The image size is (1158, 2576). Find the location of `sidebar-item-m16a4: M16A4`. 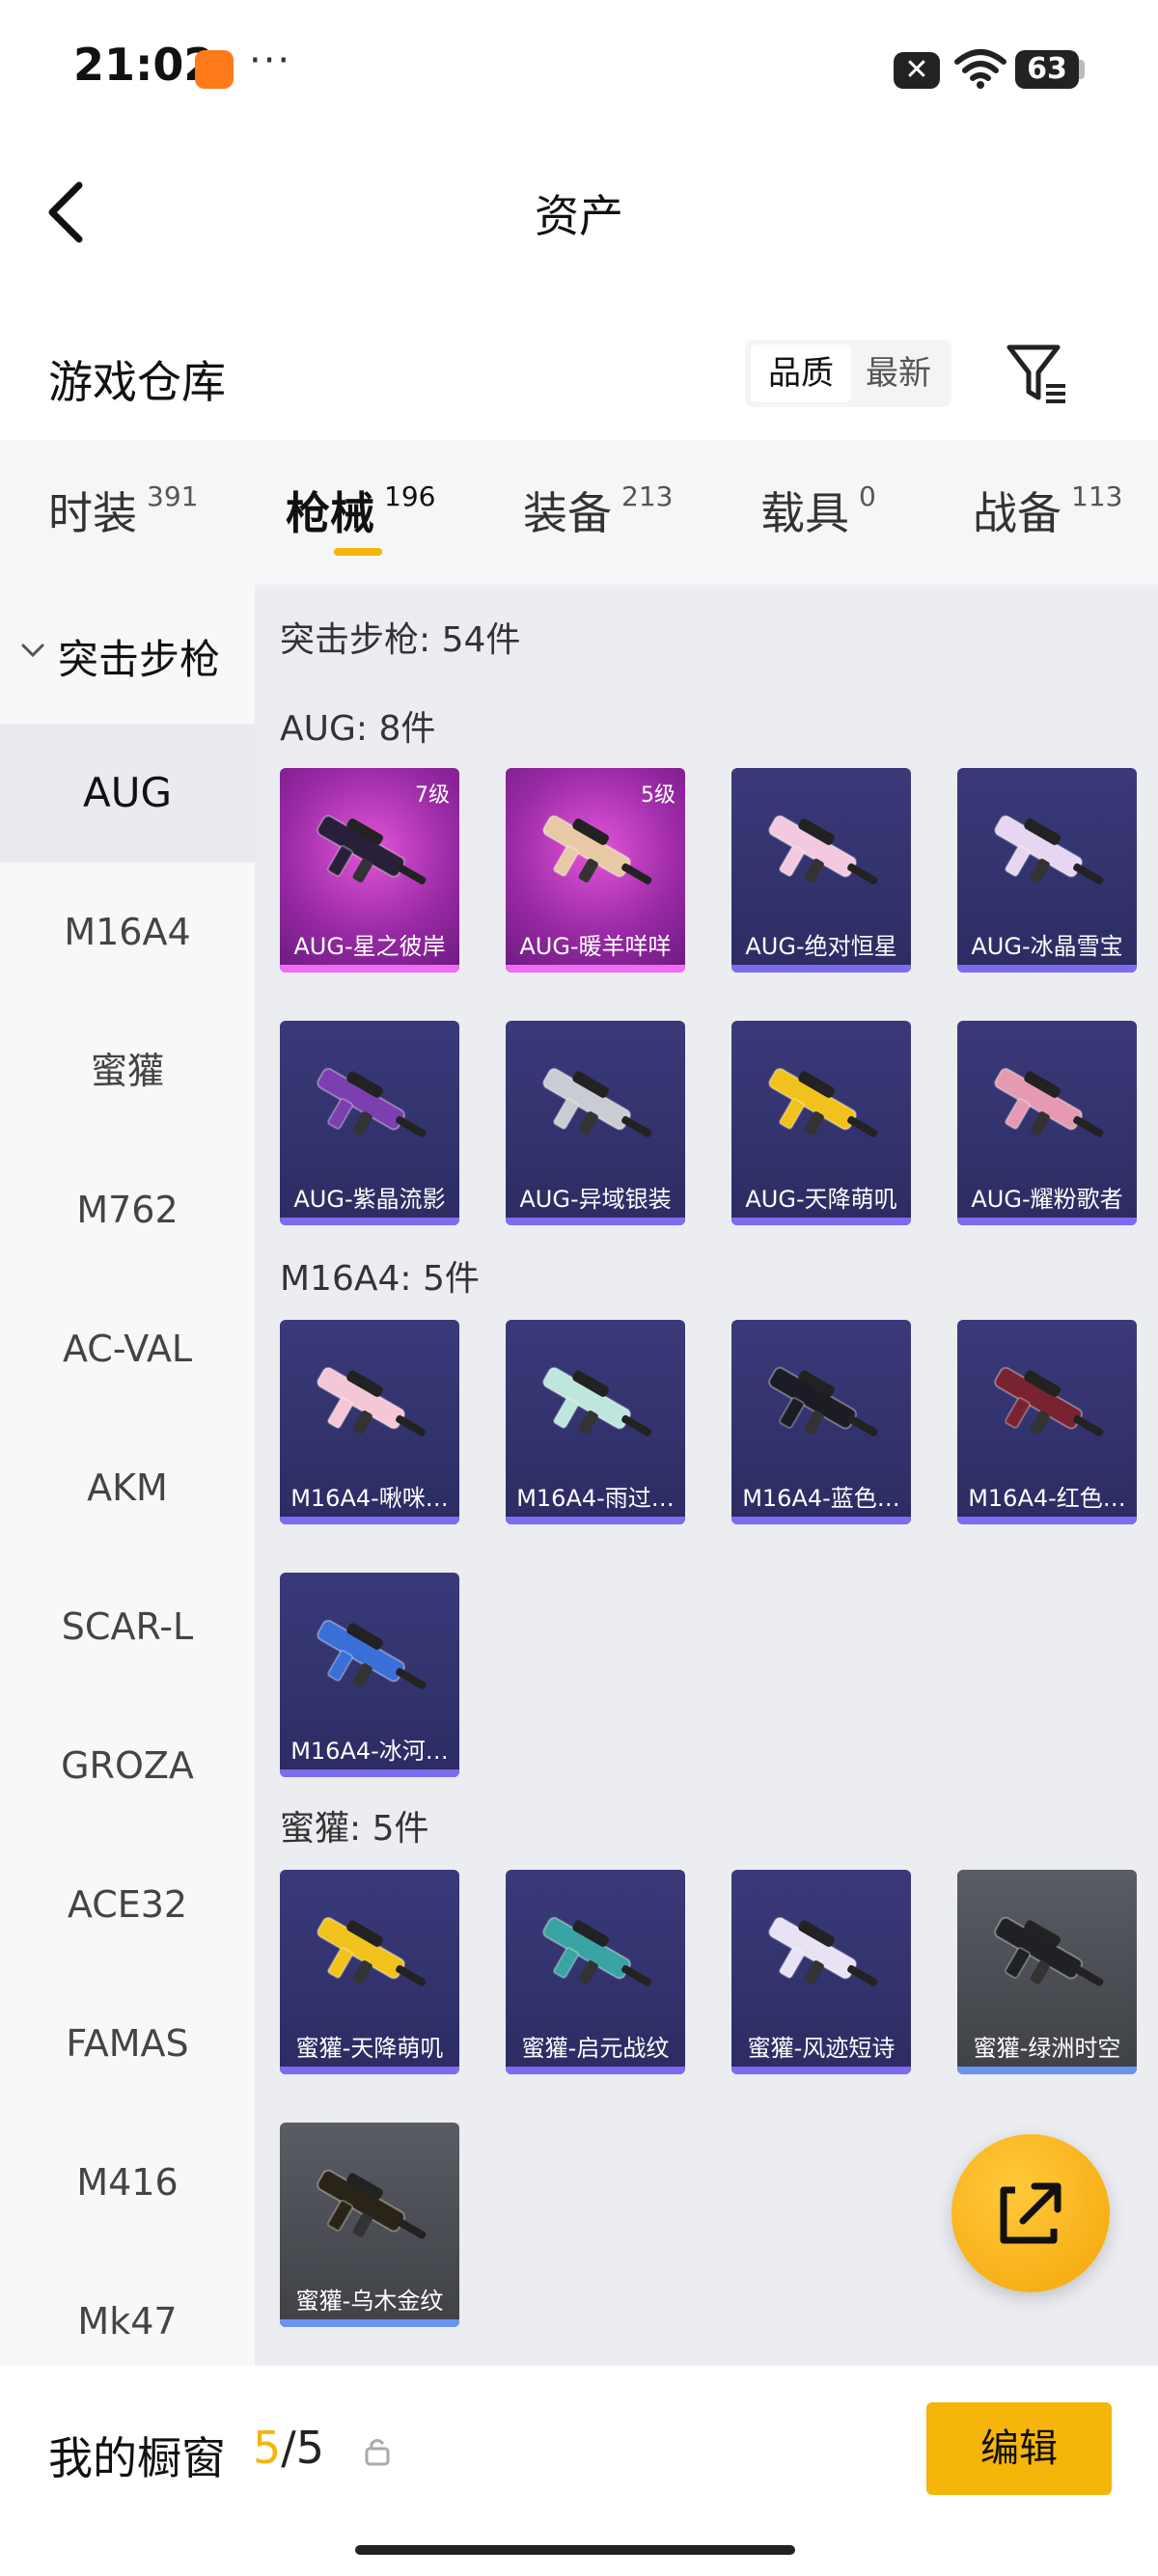

sidebar-item-m16a4: M16A4 is located at coordinates (127, 932).